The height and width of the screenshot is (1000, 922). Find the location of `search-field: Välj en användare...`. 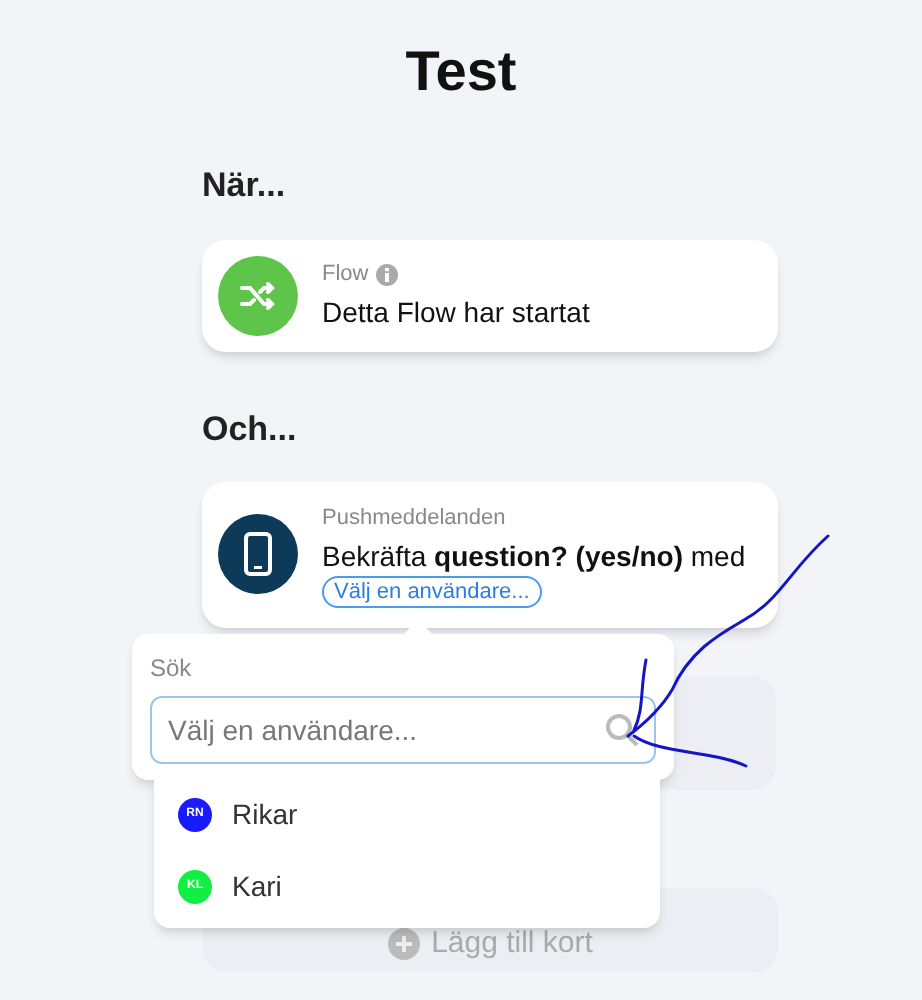

search-field: Välj en användare... is located at coordinates (403, 730).